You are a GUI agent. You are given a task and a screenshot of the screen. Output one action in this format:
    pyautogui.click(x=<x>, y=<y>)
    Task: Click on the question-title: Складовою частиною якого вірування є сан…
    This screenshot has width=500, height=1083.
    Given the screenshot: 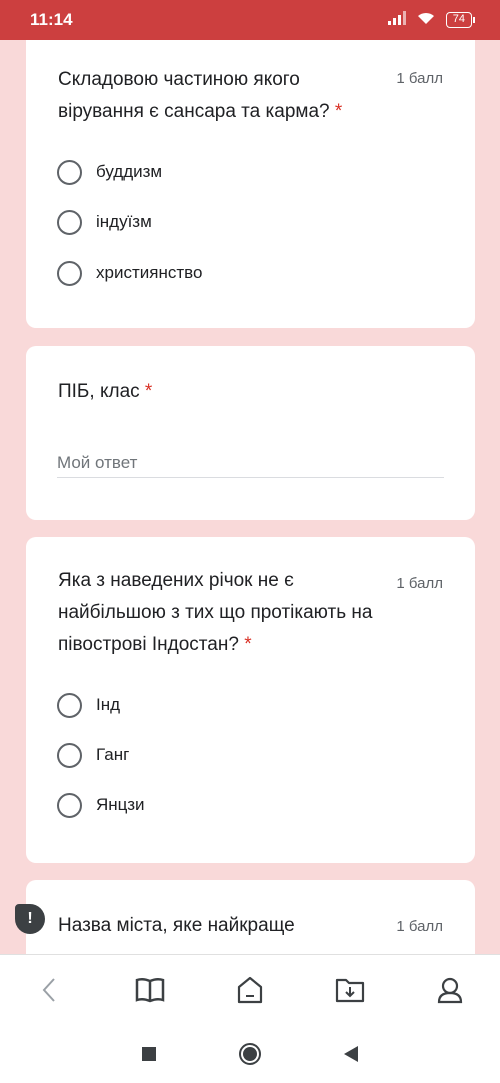 What is the action you would take?
    pyautogui.click(x=218, y=96)
    